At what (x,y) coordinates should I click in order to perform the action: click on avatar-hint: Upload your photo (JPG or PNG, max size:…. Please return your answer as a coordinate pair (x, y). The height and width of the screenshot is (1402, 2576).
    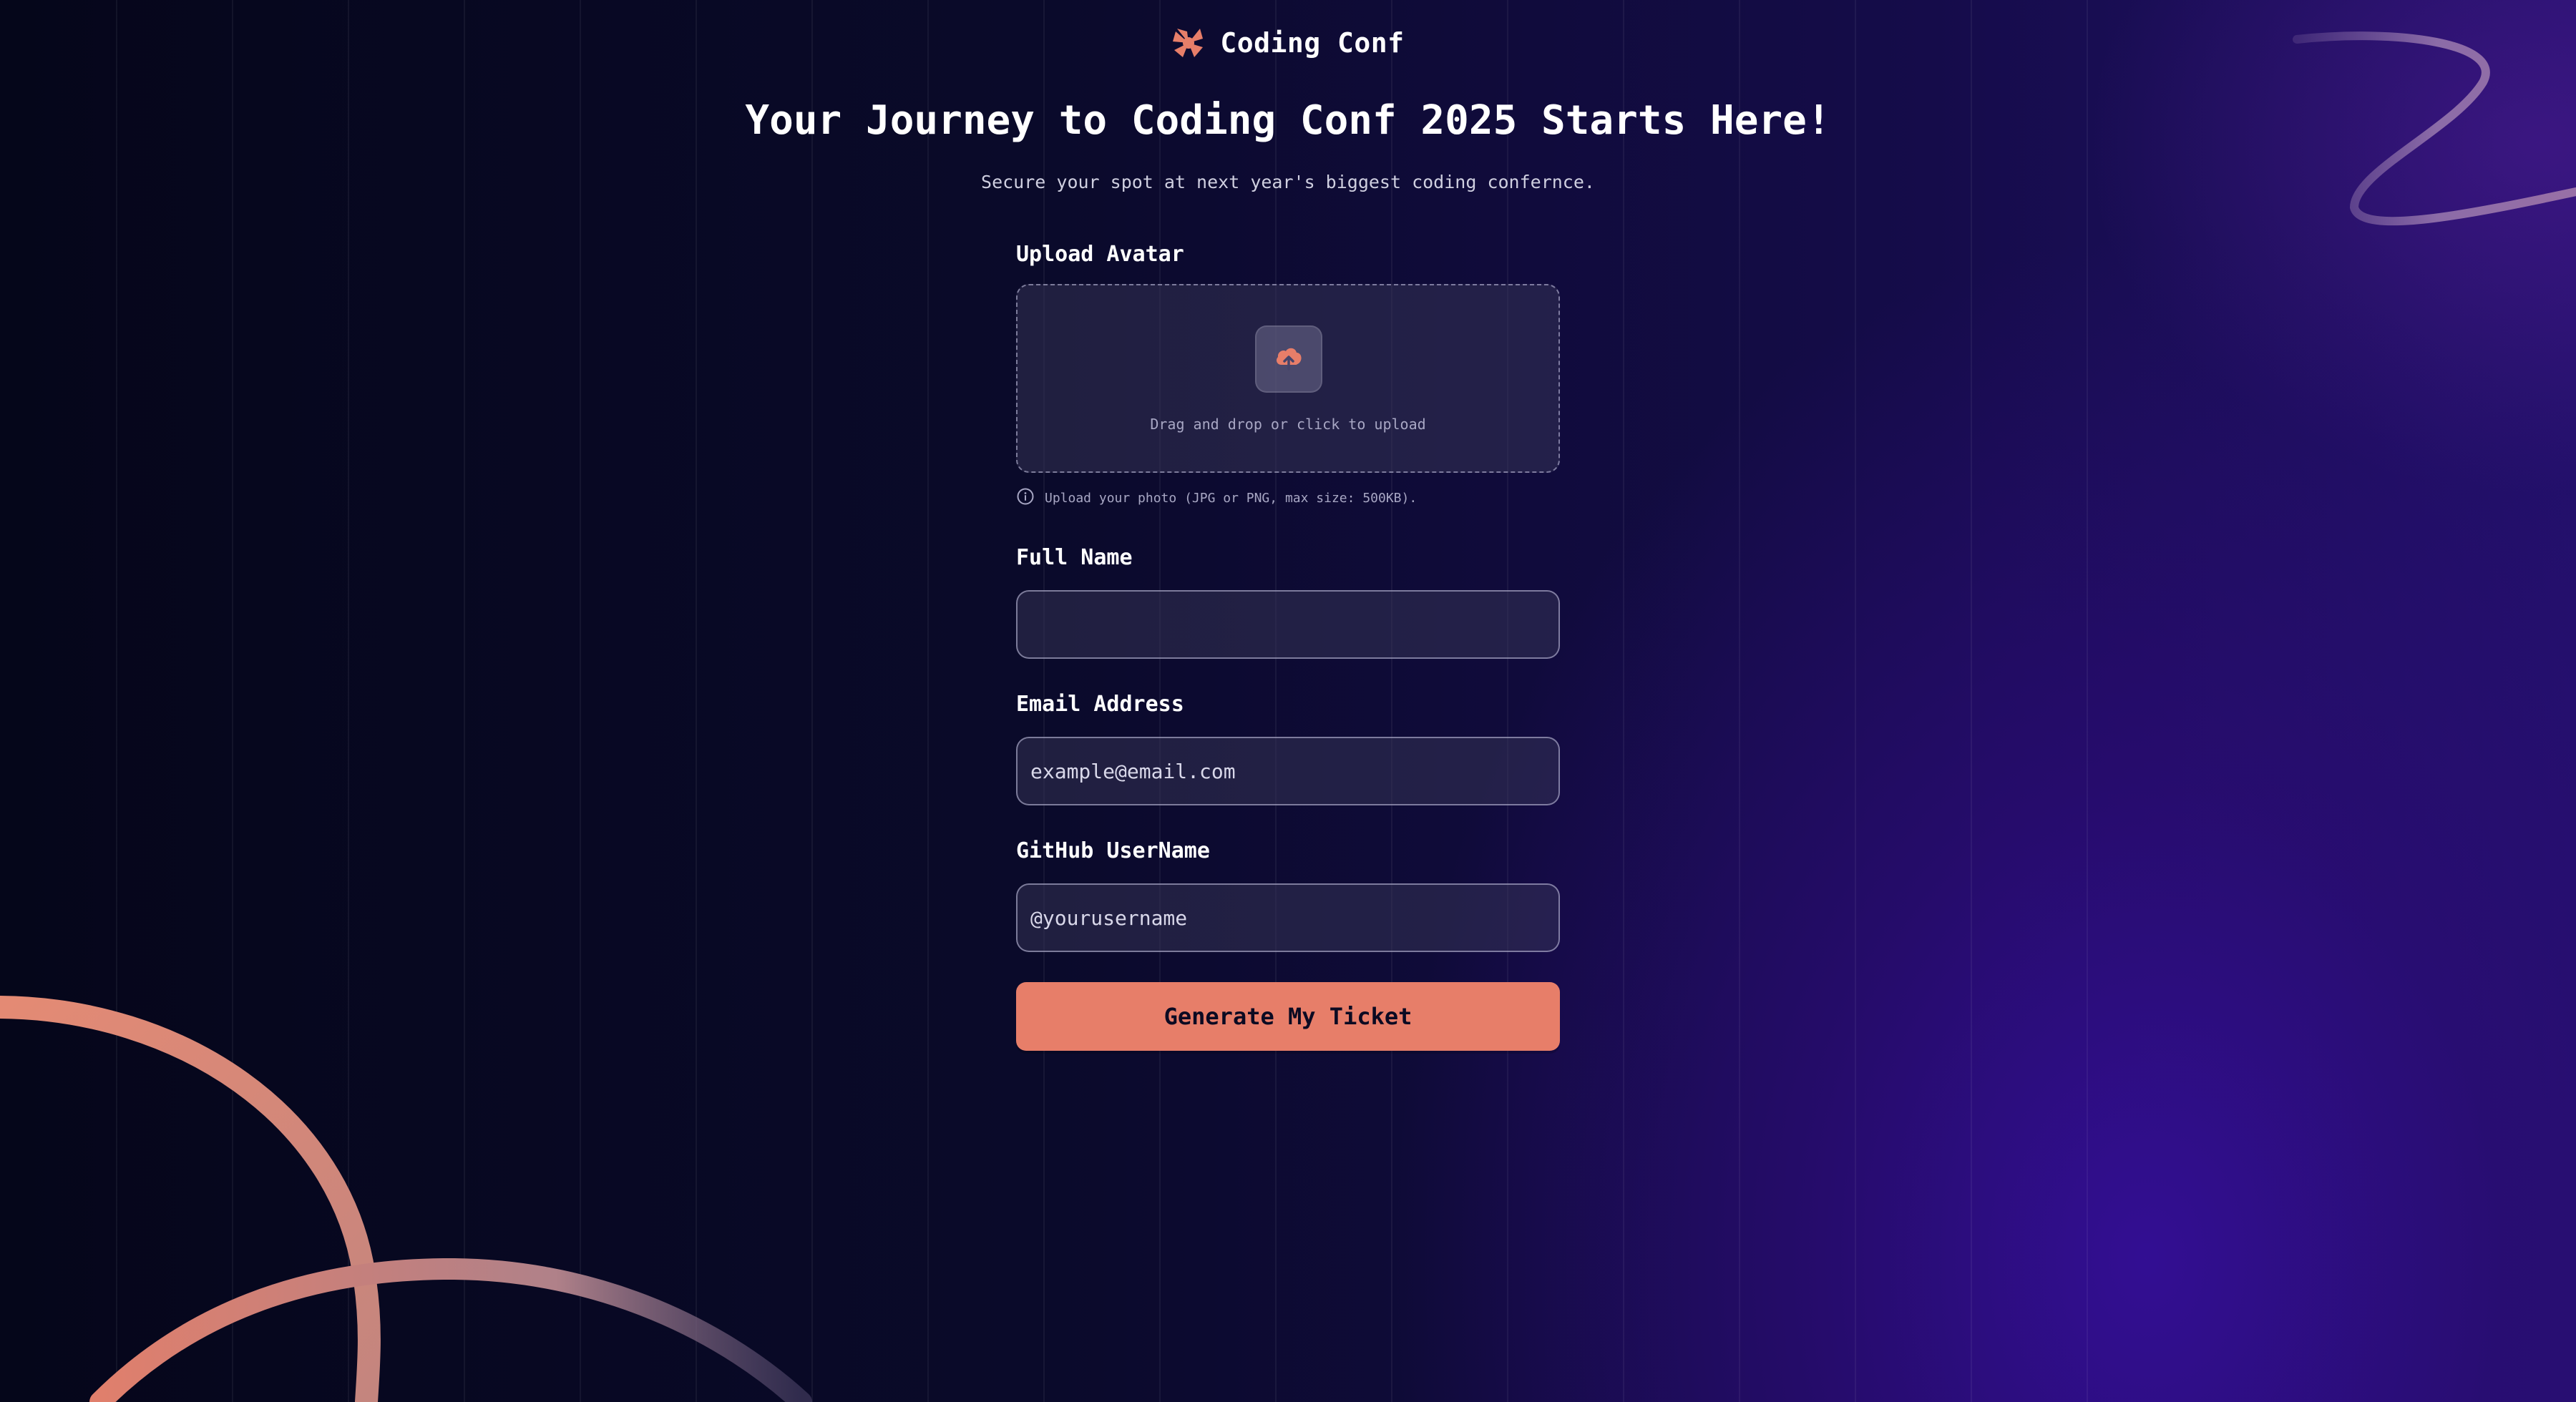
    Looking at the image, I should click on (1288, 498).